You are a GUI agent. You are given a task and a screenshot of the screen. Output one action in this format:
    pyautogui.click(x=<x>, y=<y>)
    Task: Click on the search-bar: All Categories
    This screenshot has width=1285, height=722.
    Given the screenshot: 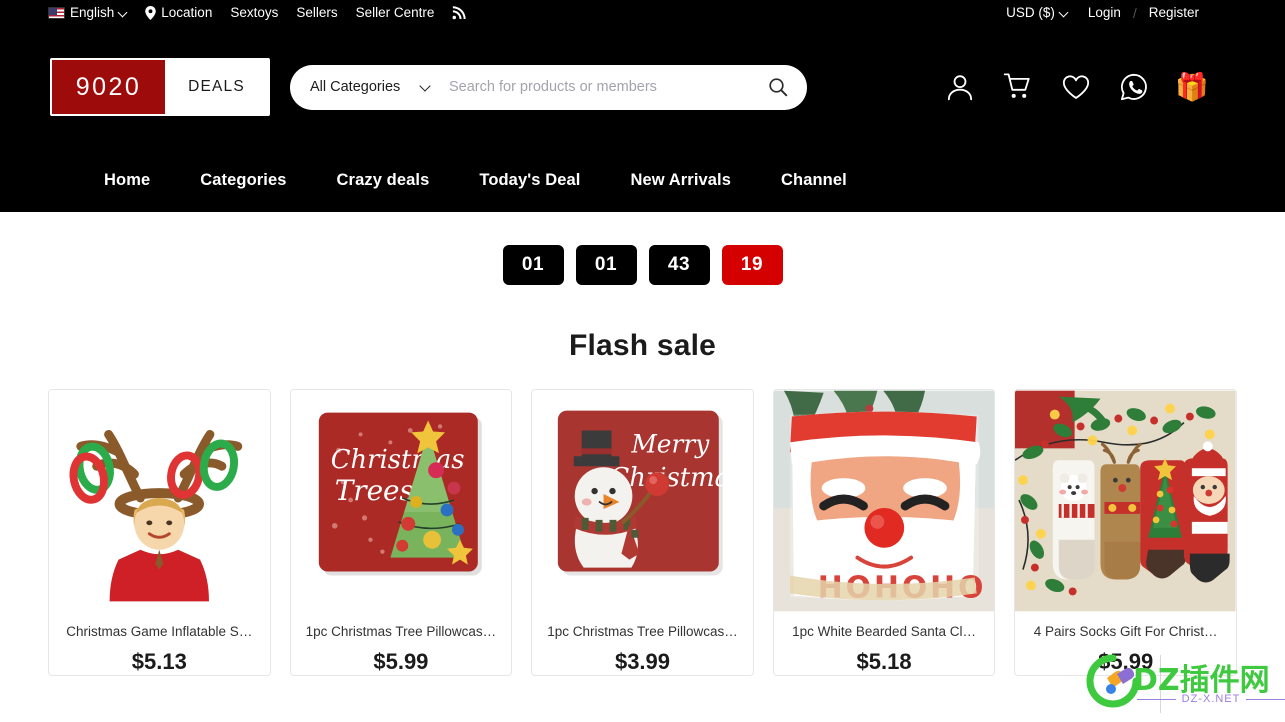 What is the action you would take?
    pyautogui.click(x=548, y=87)
    